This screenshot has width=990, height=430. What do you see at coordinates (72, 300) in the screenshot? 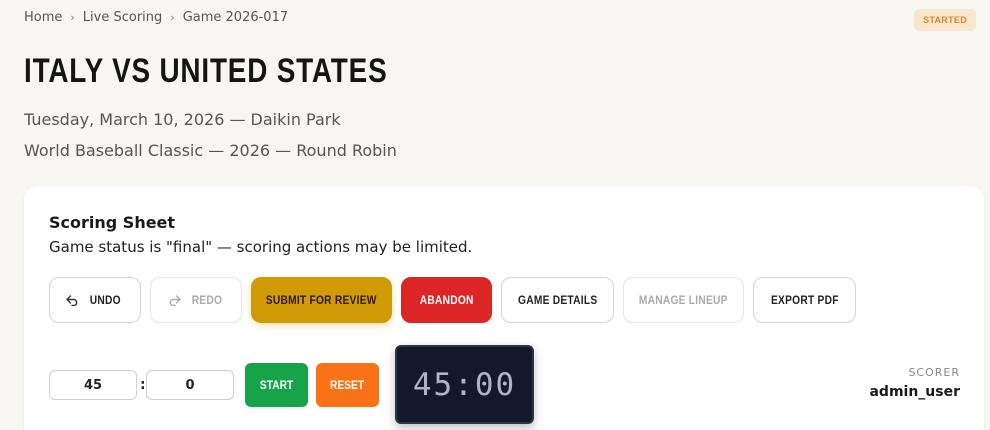
I see `undo-arrow-icon` at bounding box center [72, 300].